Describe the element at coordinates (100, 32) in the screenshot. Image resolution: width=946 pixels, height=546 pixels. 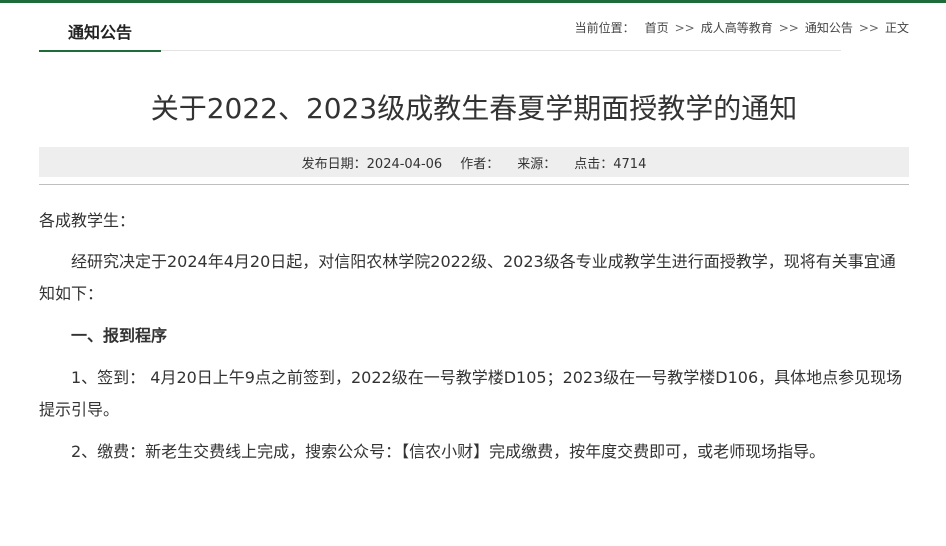
I see `section-tab-notices: 通知公告` at that location.